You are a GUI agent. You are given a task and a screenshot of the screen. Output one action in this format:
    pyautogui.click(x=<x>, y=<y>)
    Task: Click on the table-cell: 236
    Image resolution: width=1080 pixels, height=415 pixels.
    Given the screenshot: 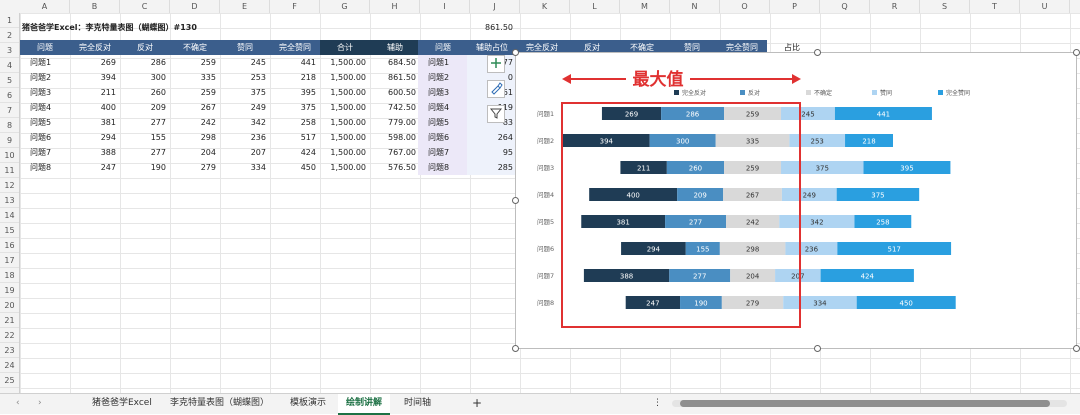 What is the action you would take?
    pyautogui.click(x=245, y=137)
    